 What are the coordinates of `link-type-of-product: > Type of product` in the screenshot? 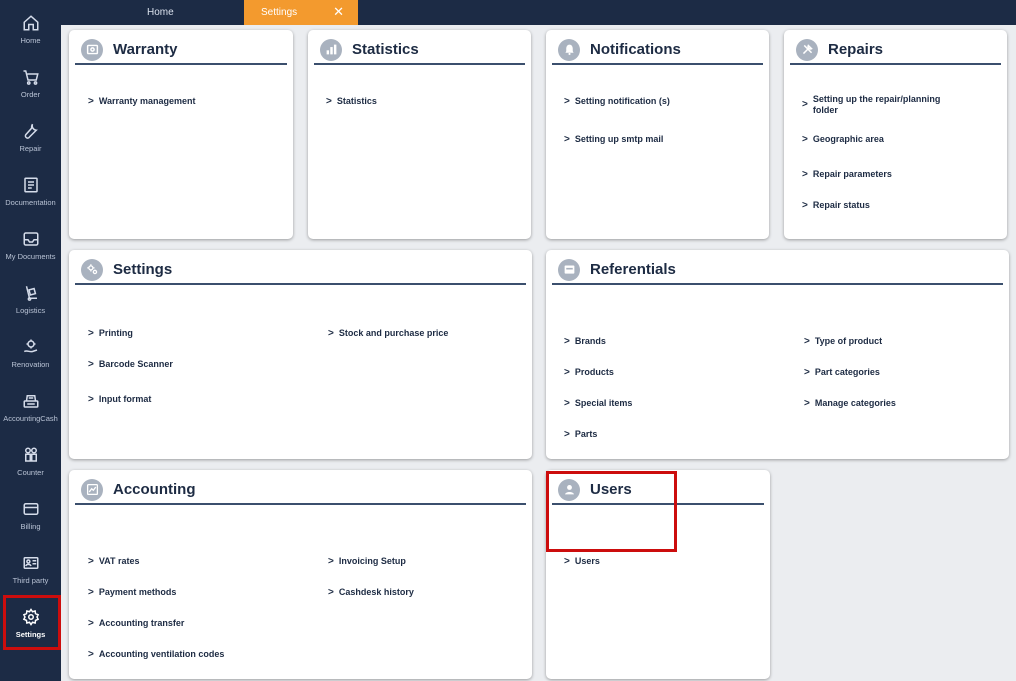 It's located at (843, 341).